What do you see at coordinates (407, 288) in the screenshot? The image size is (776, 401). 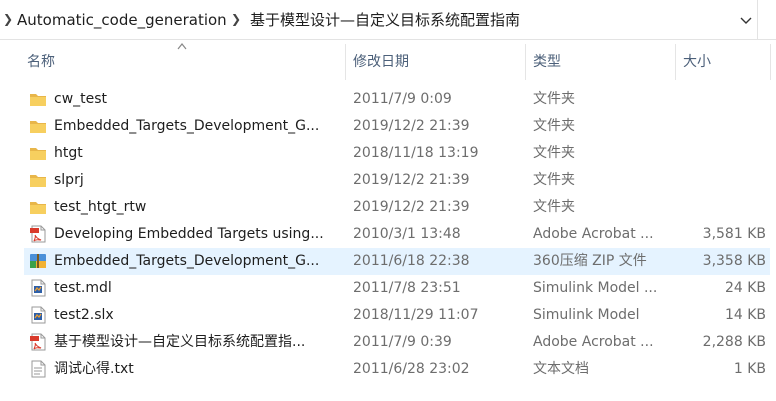 I see `file-date-modified: 2011/7/8 23:51` at bounding box center [407, 288].